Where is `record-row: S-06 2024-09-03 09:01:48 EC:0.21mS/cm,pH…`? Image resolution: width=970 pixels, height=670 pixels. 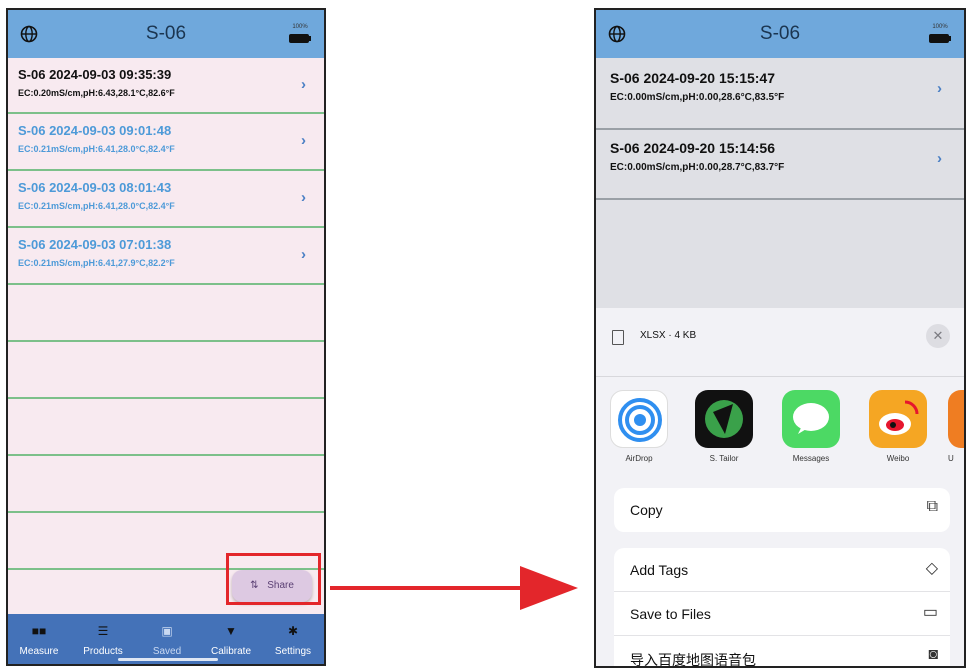 record-row: S-06 2024-09-03 09:01:48 EC:0.21mS/cm,pH… is located at coordinates (166, 142).